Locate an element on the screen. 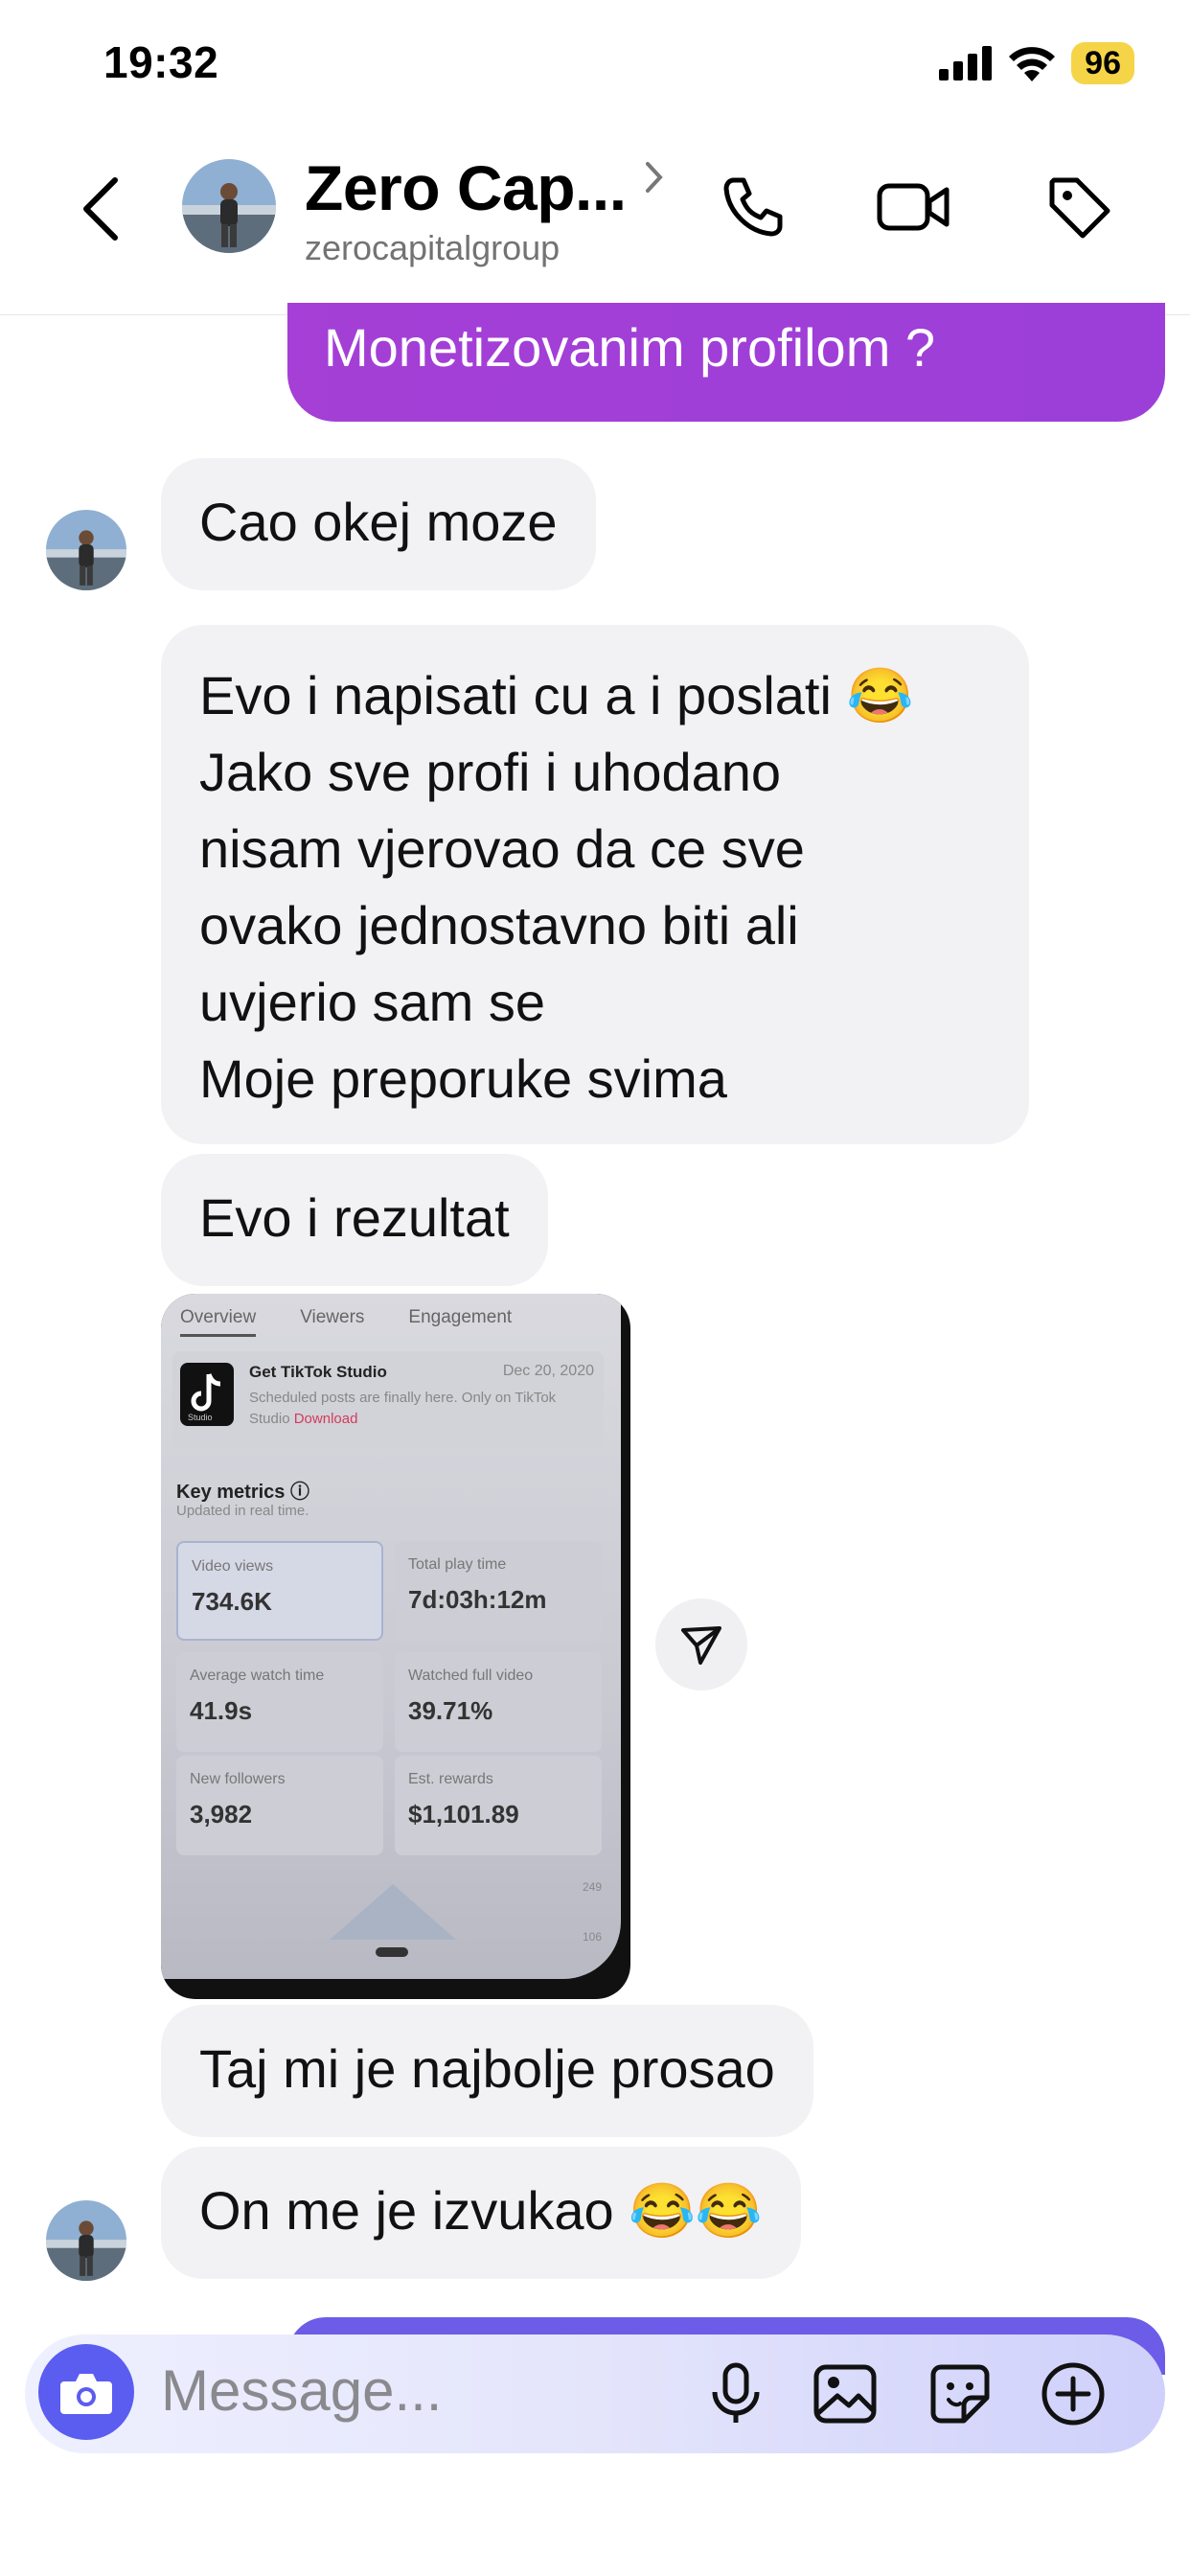  camera-icon is located at coordinates (86, 2394).